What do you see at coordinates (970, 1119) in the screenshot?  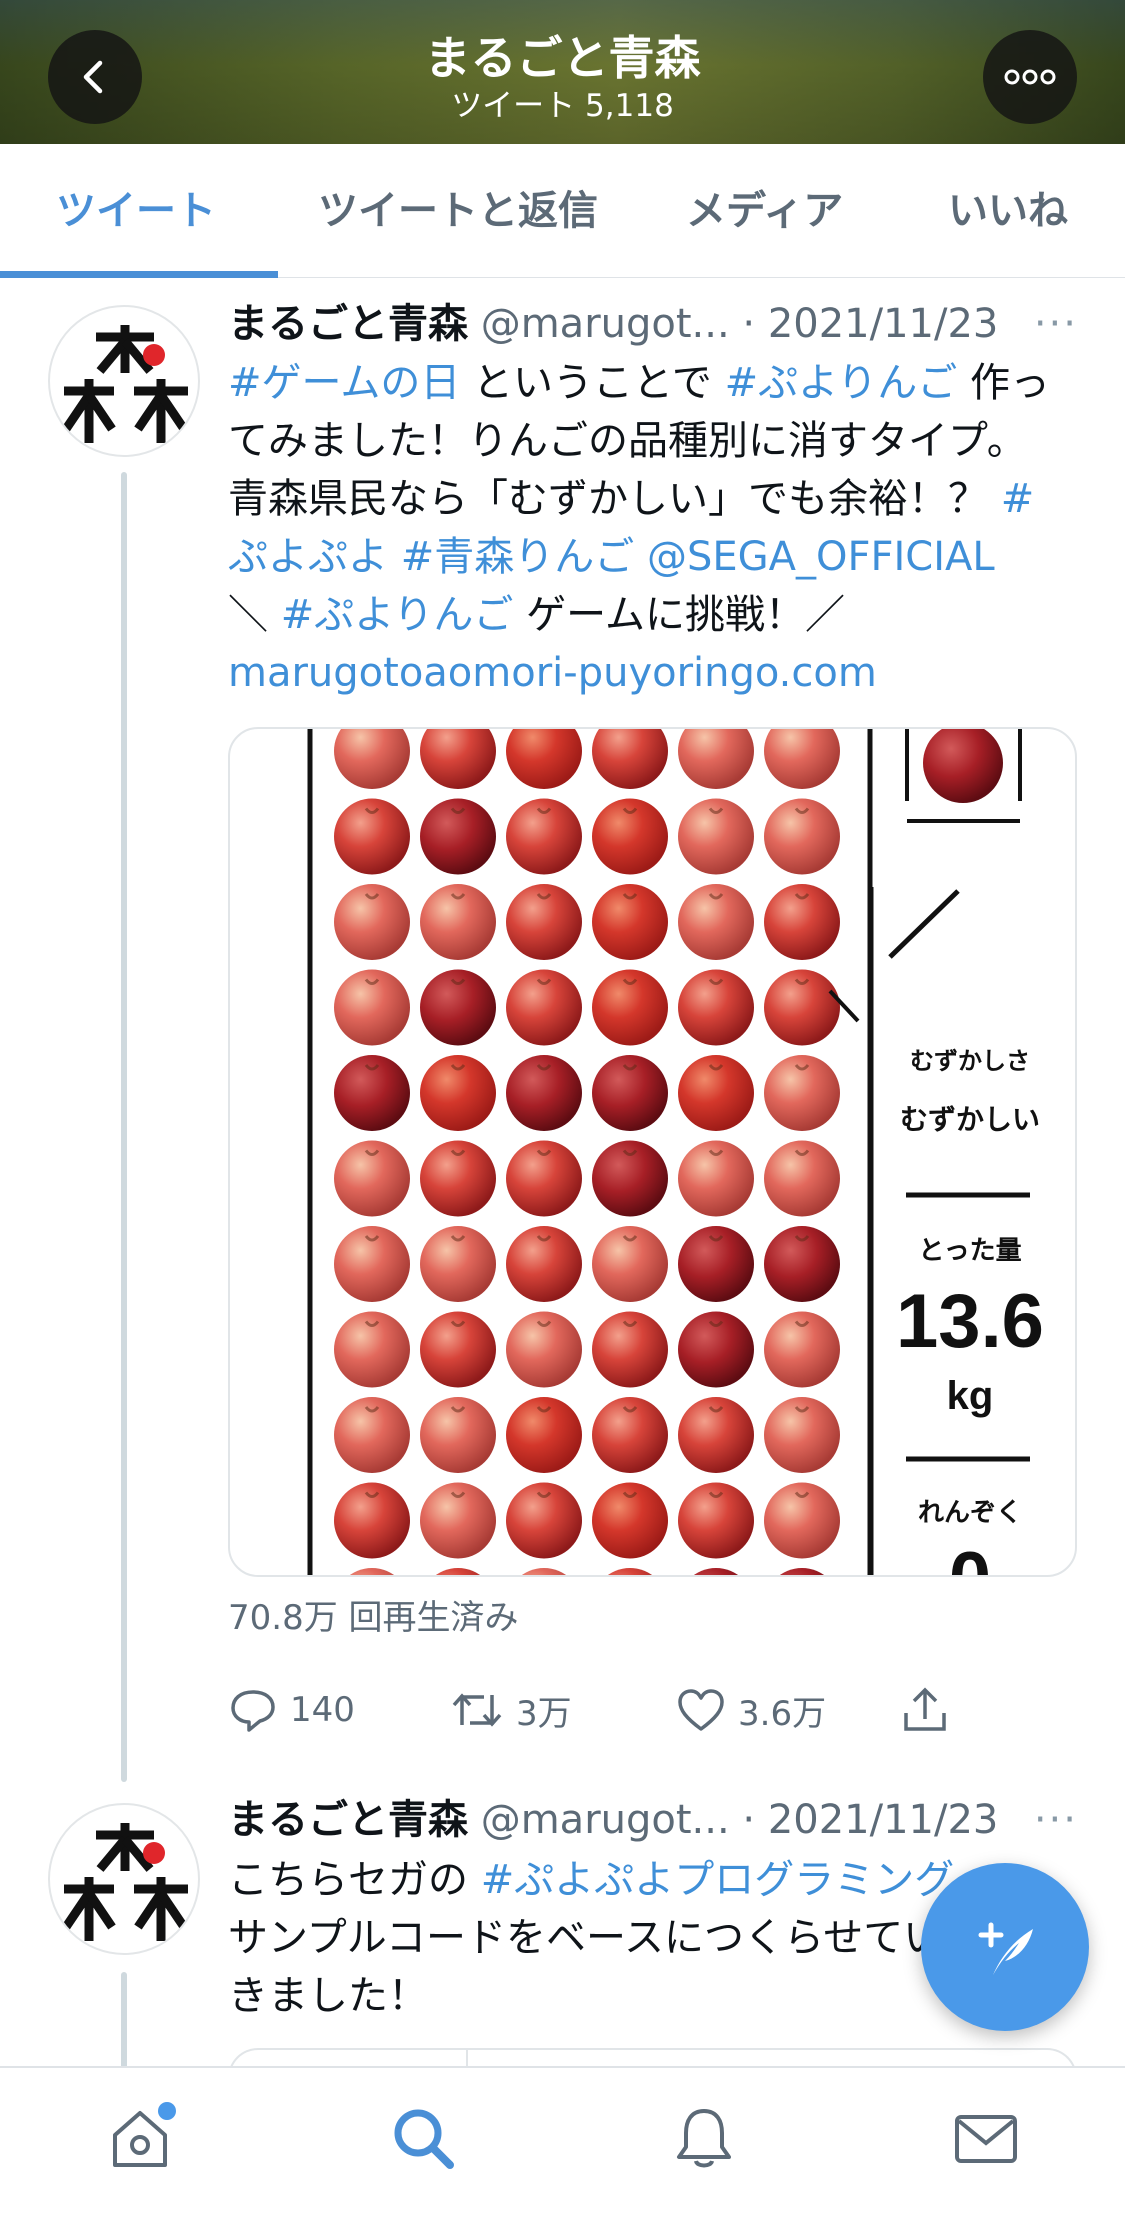 I see `difficulty-value: むずかしい` at bounding box center [970, 1119].